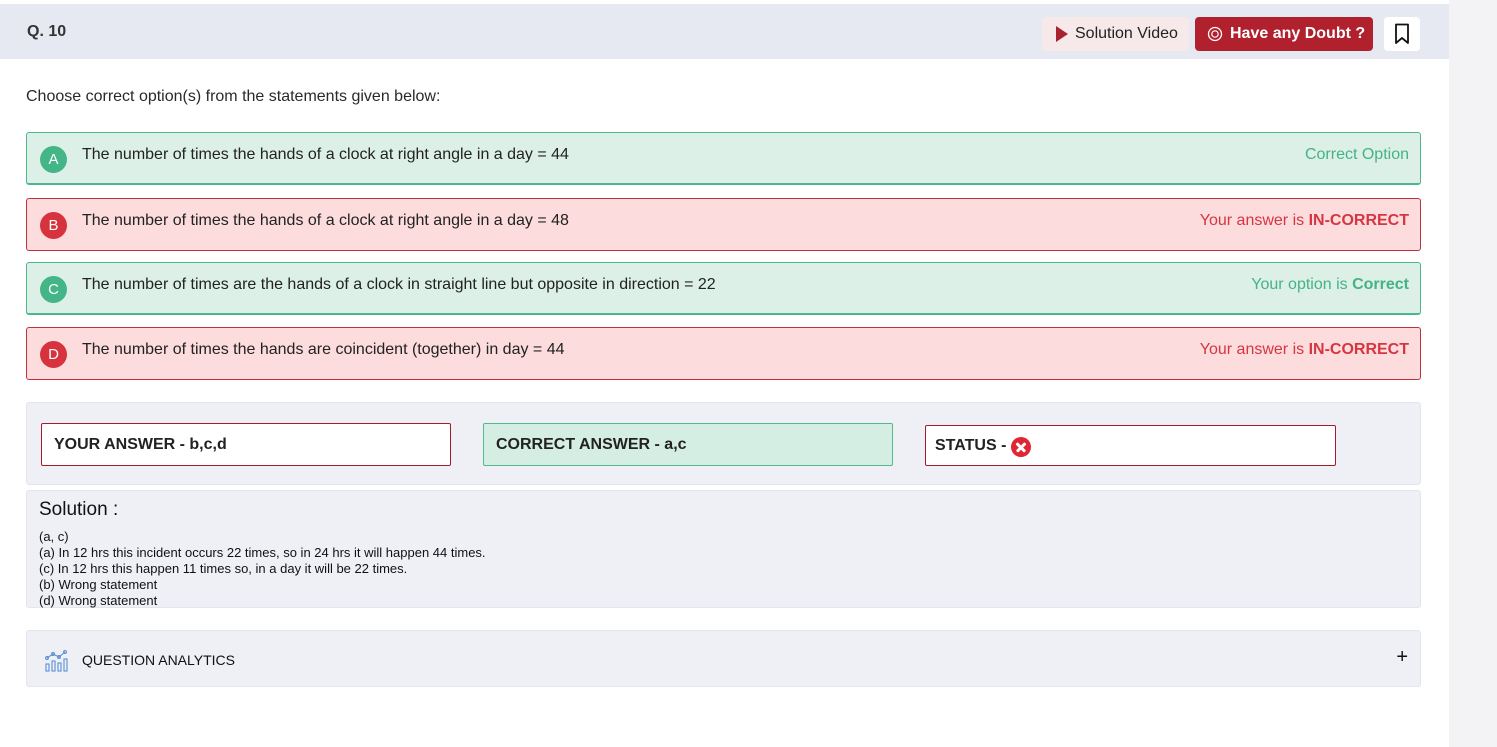  I want to click on have-doubt-label: Have any Doubt ?, so click(1298, 33).